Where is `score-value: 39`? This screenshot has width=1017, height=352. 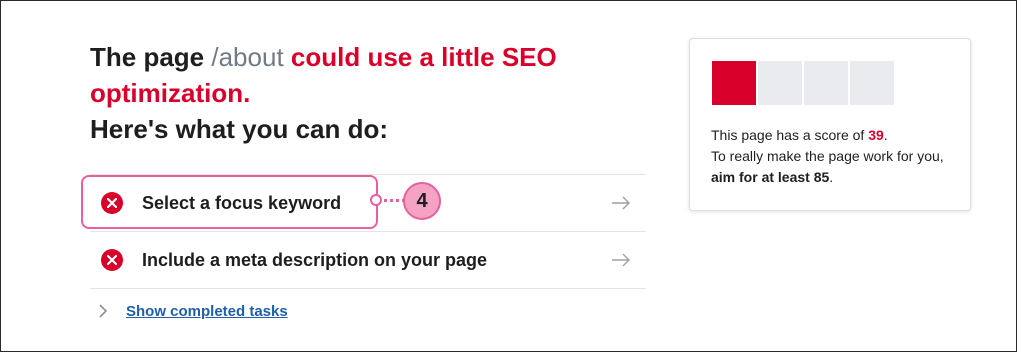 score-value: 39 is located at coordinates (876, 135).